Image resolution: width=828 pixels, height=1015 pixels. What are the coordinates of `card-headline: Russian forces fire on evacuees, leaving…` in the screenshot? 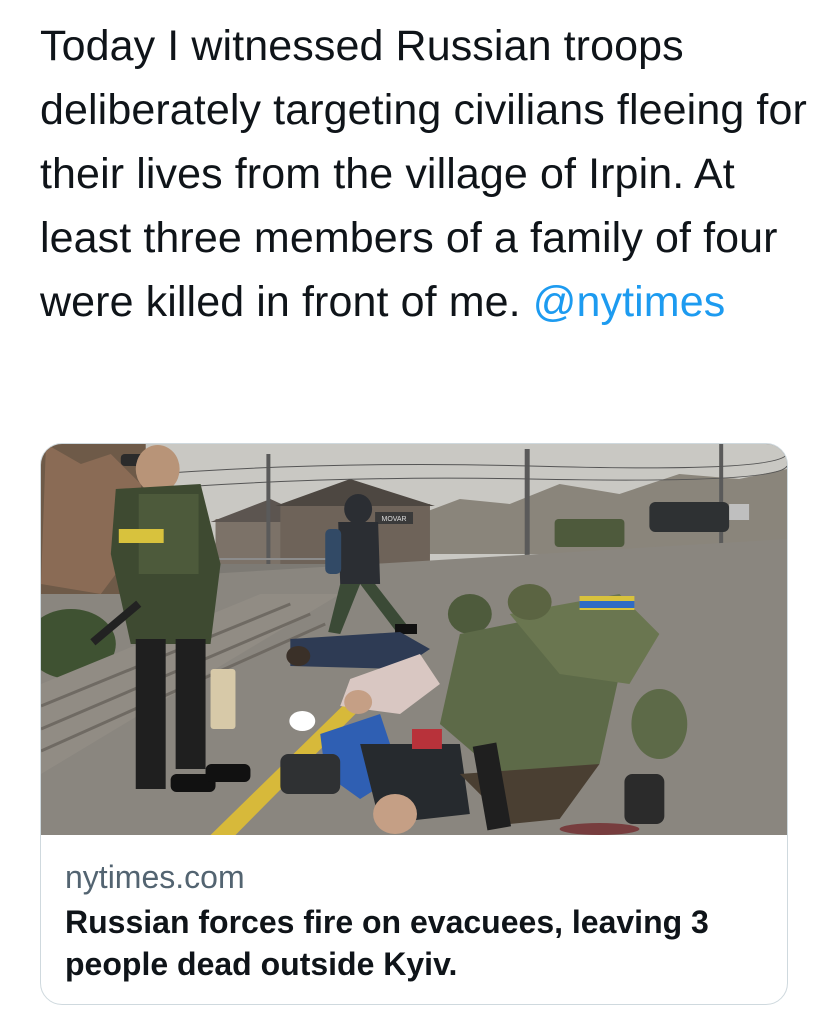 It's located at (387, 943).